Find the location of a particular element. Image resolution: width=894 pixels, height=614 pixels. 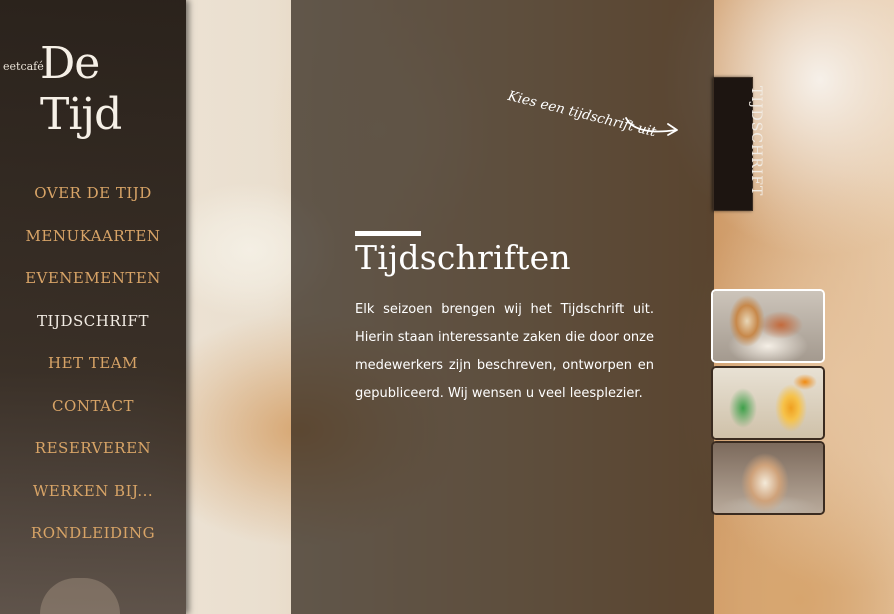

arrow-right-icon is located at coordinates (651, 126).